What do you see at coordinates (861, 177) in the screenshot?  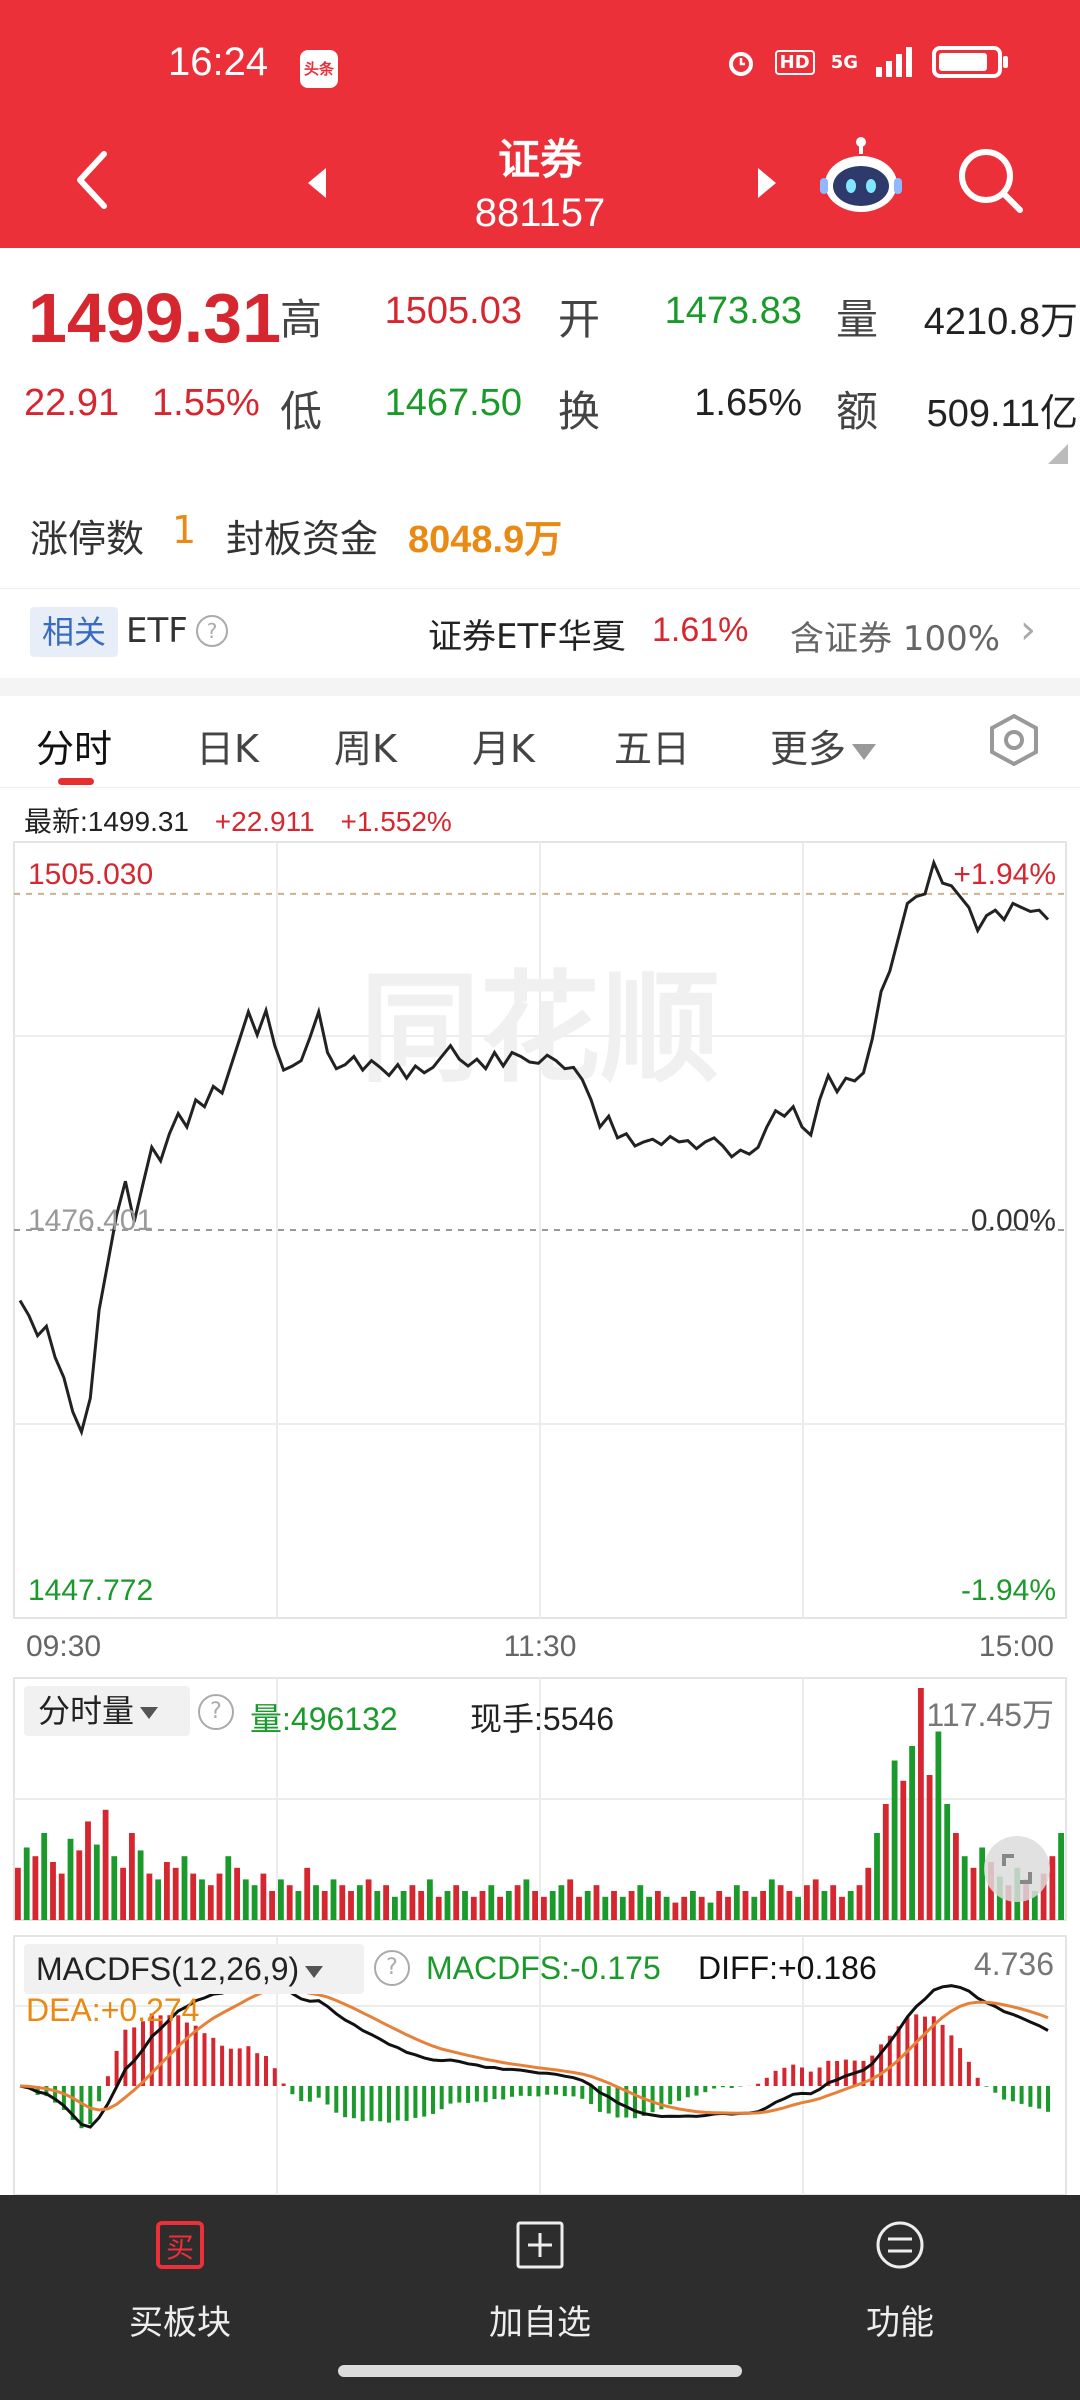 I see `robot-assistant-icon` at bounding box center [861, 177].